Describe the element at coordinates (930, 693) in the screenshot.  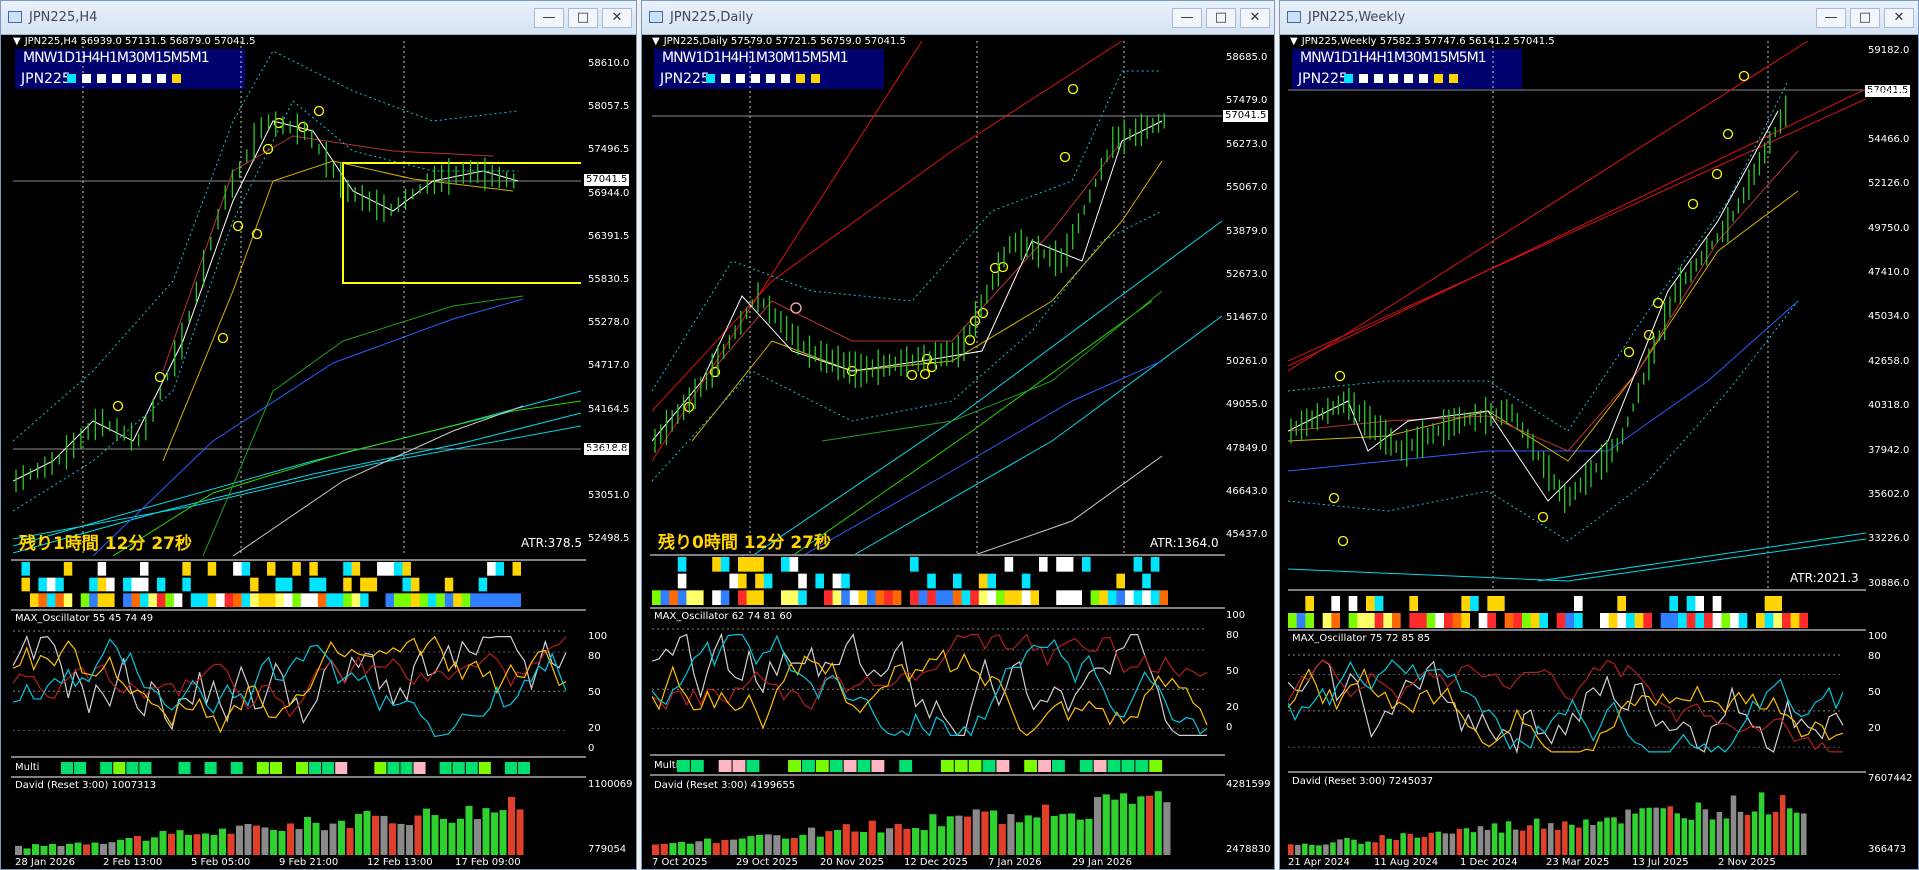
I see `oscillator-line-yellow` at that location.